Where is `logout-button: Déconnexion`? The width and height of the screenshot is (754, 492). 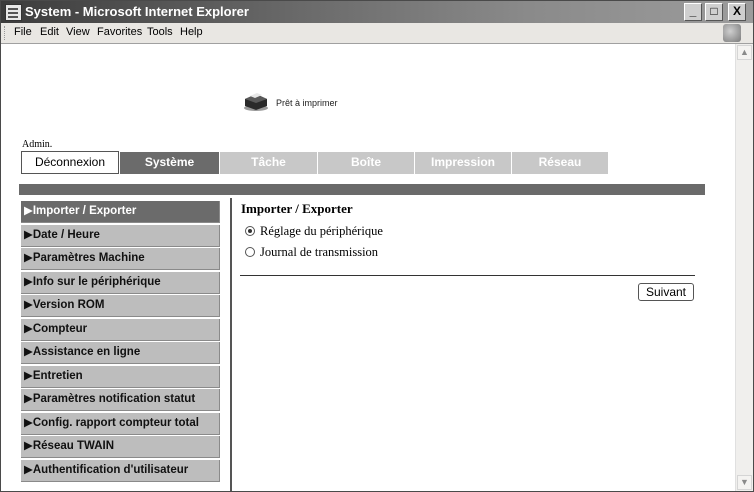 logout-button: Déconnexion is located at coordinates (70, 162).